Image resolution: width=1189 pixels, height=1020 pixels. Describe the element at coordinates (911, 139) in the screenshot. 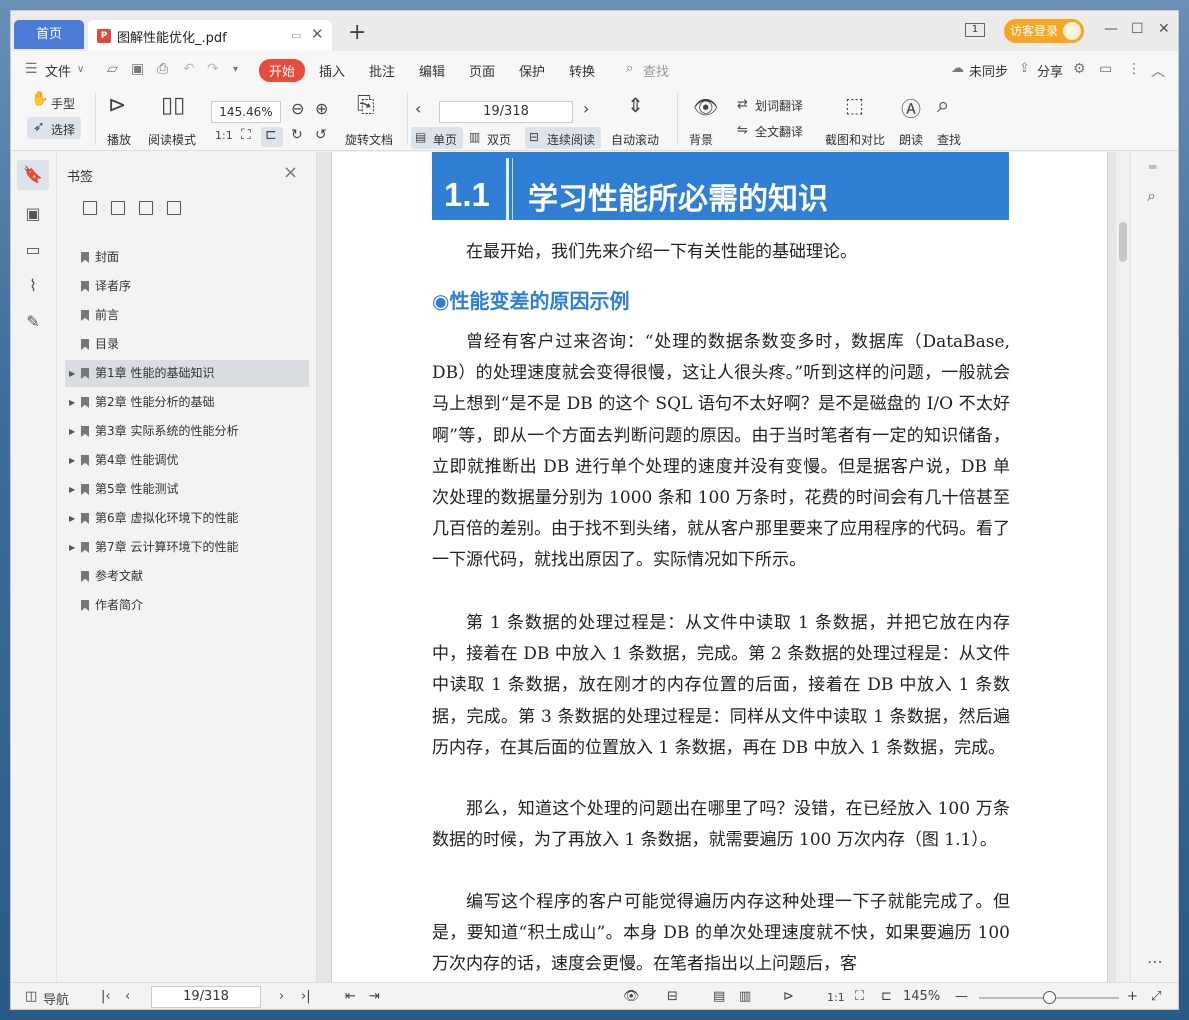

I see `read-aloud-button: 朗读` at that location.